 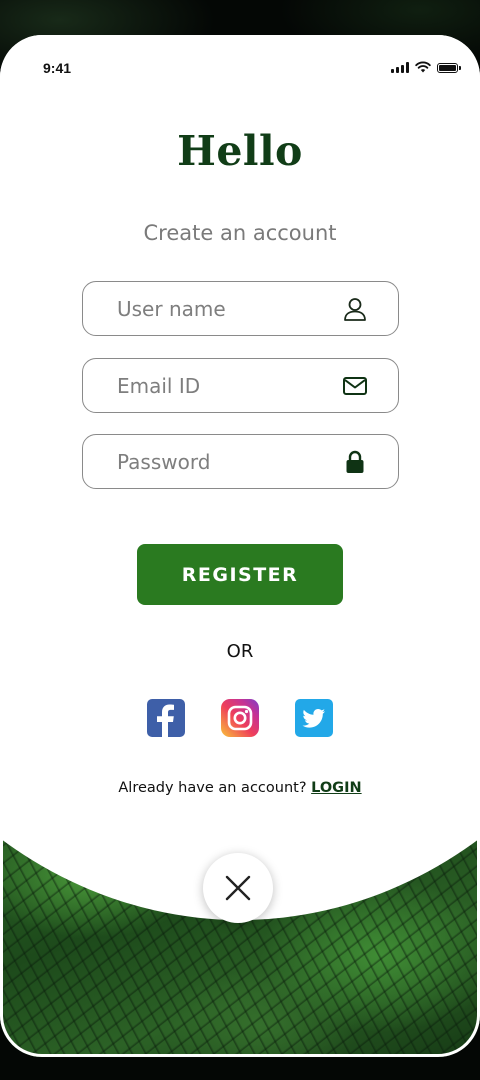 I want to click on login-link: LOGIN, so click(x=336, y=788).